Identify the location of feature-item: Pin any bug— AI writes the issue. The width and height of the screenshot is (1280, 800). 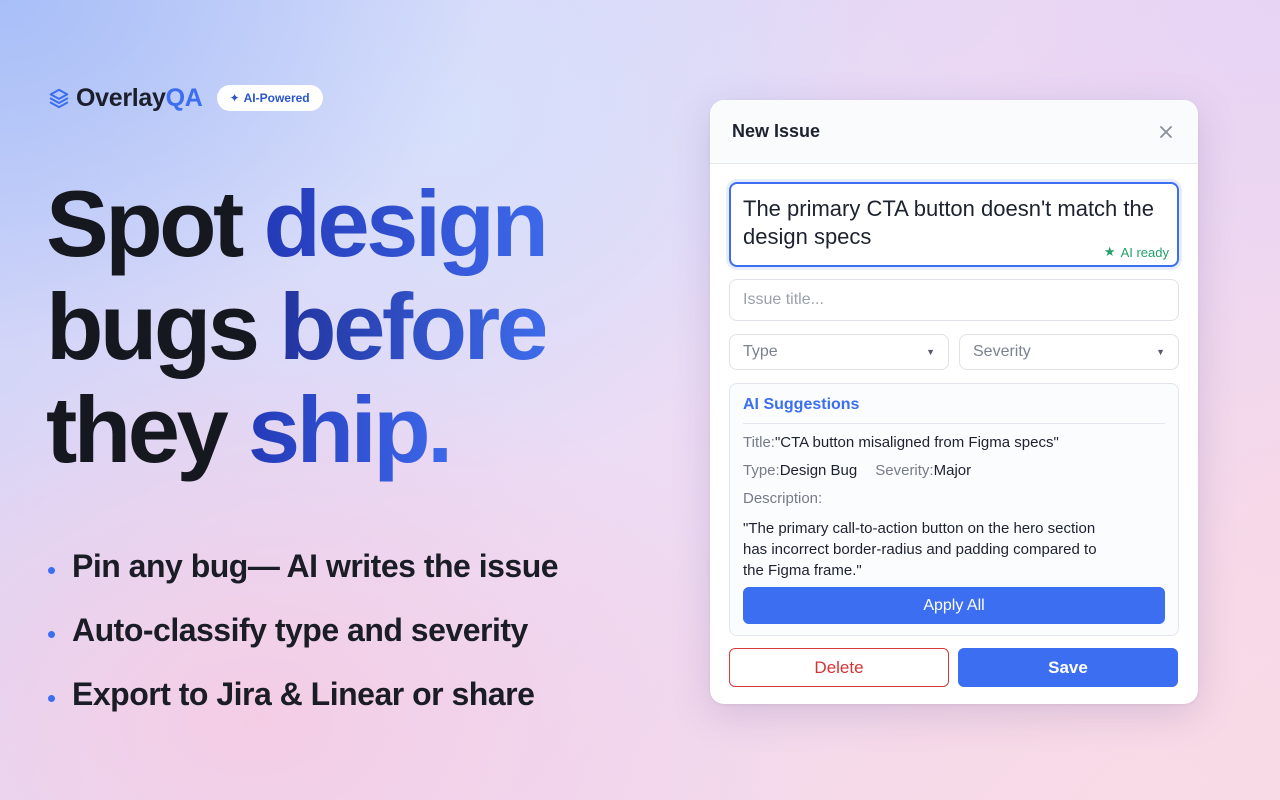
(303, 566).